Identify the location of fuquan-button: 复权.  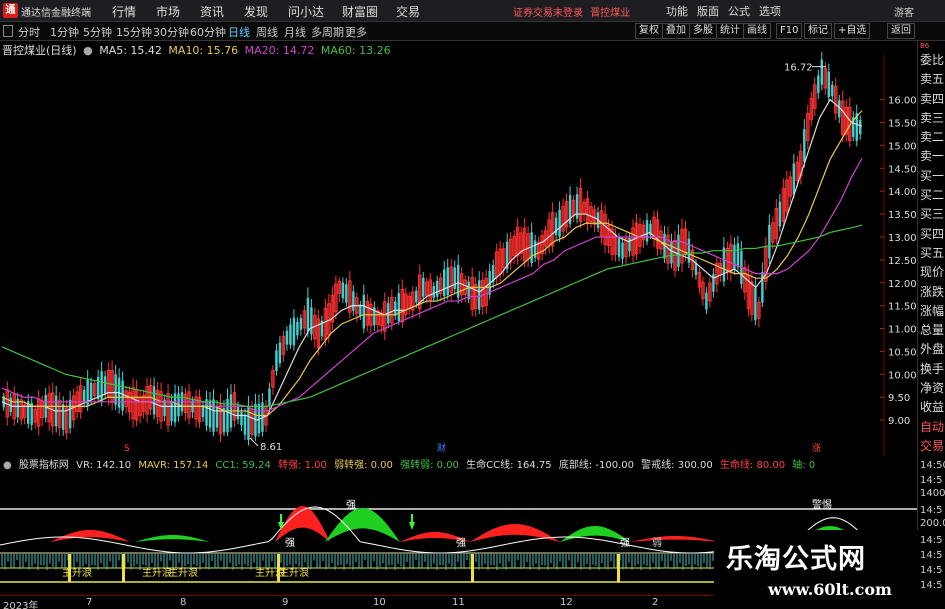
(649, 31).